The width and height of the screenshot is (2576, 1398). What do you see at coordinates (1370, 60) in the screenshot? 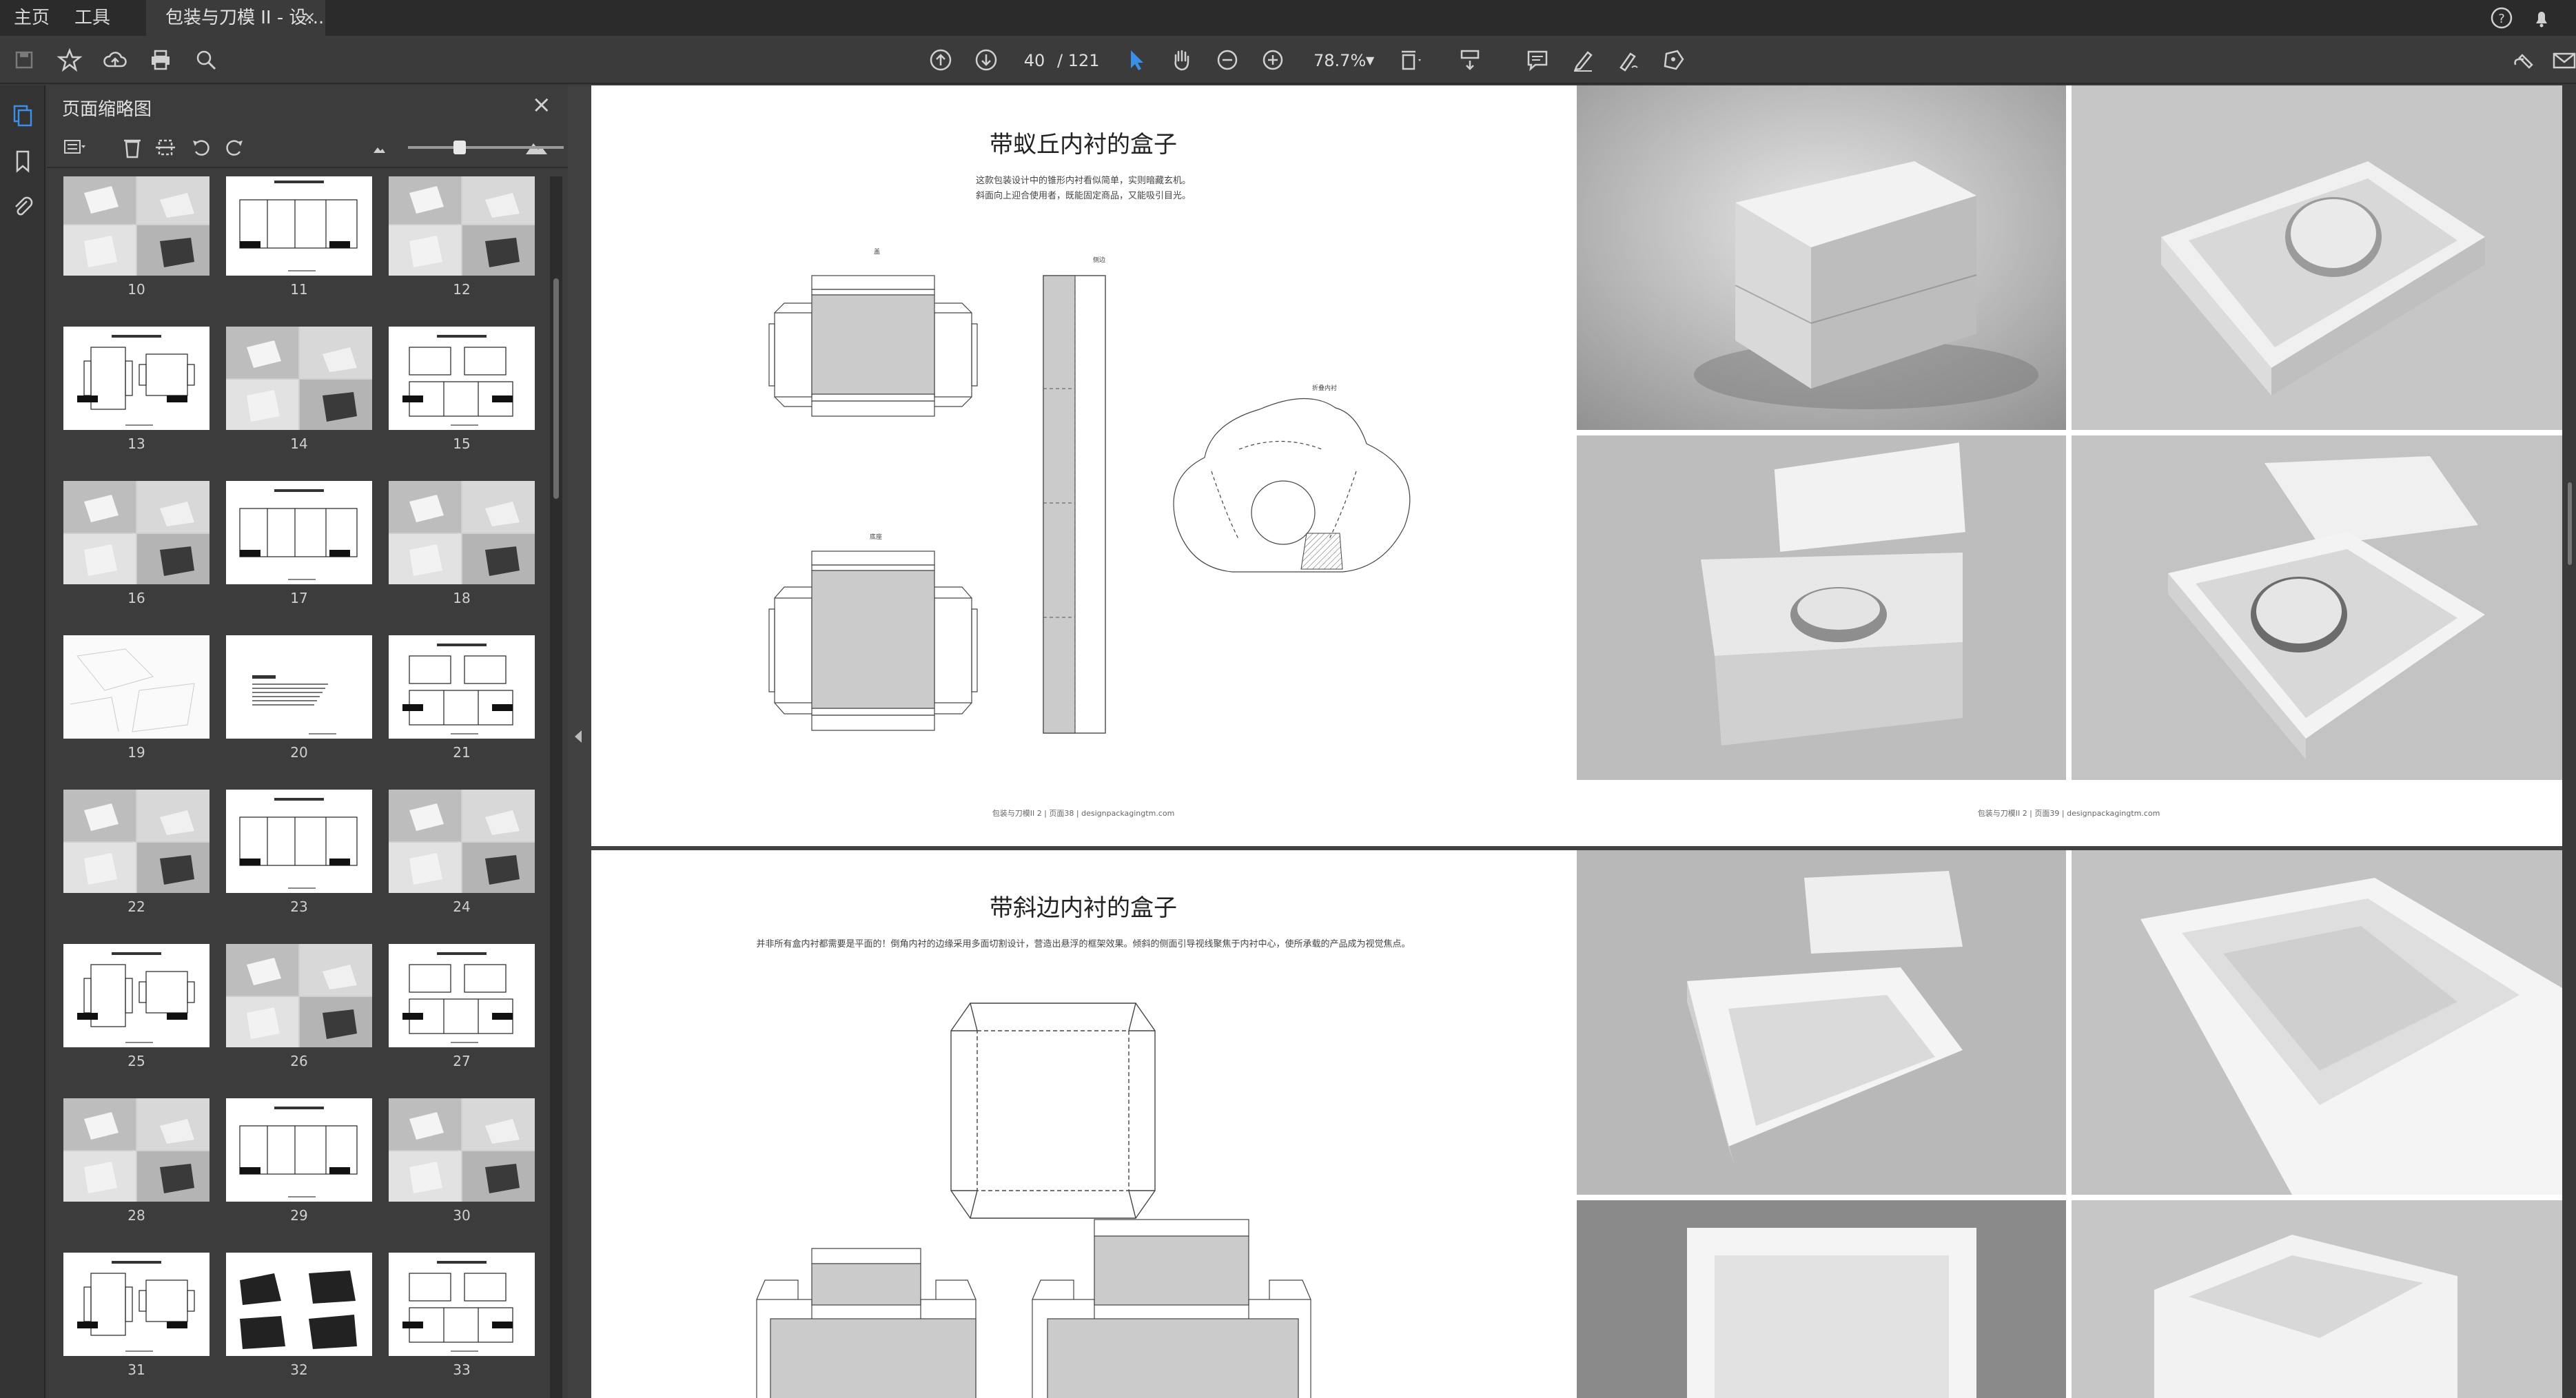
I see `chevron-down-icon: ▼` at bounding box center [1370, 60].